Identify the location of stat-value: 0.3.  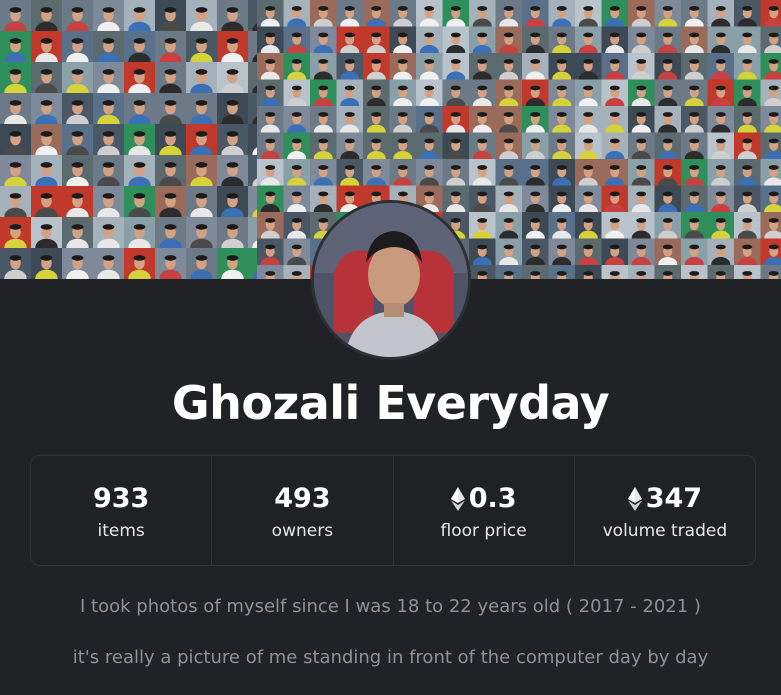
(483, 499).